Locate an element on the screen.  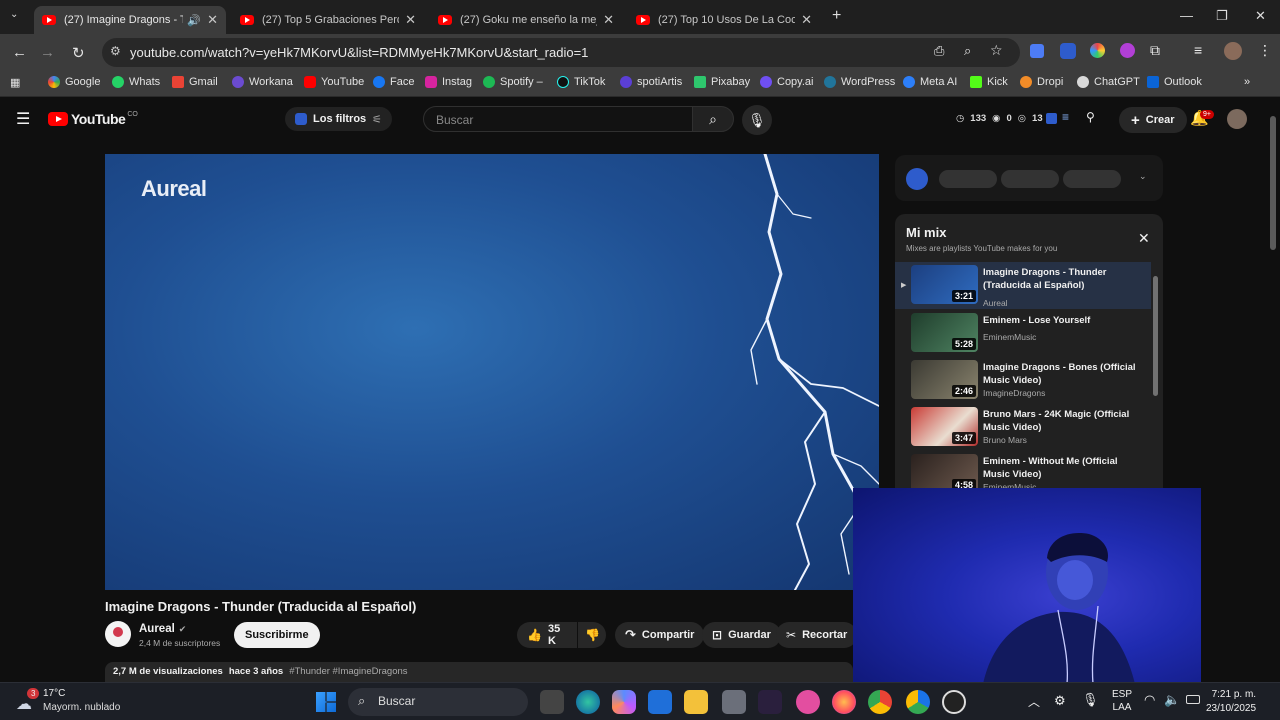
bookmark-spotiartis: spotiArtis is located at coordinates (651, 82).